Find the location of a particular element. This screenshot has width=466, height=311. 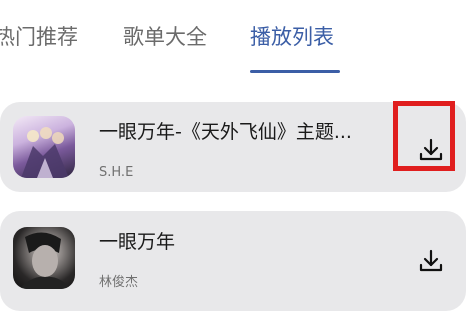

tab-hot-recommend: 热门推荐 is located at coordinates (39, 37).